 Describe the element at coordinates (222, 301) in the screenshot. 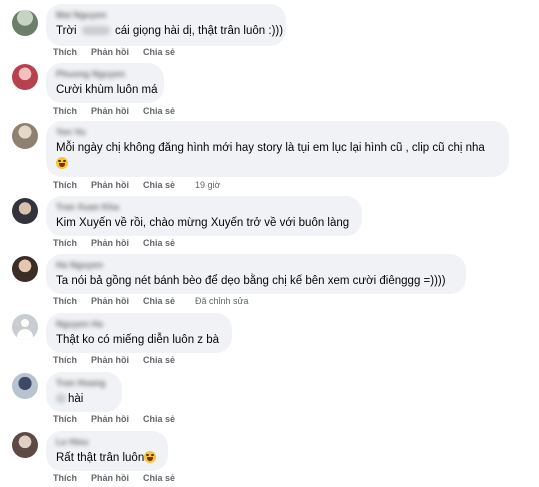

I see `edited-label: Đã chỉnh sửa` at that location.